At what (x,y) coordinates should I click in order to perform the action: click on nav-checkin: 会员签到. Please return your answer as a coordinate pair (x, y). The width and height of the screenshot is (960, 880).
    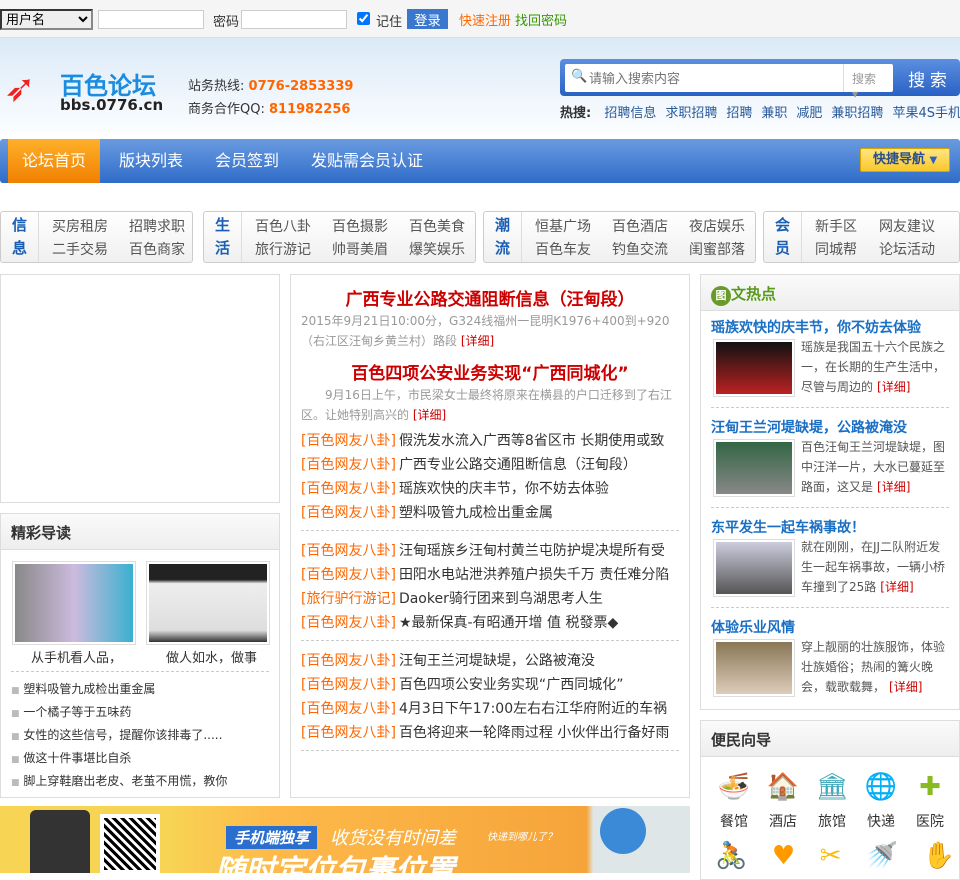
    Looking at the image, I should click on (247, 161).